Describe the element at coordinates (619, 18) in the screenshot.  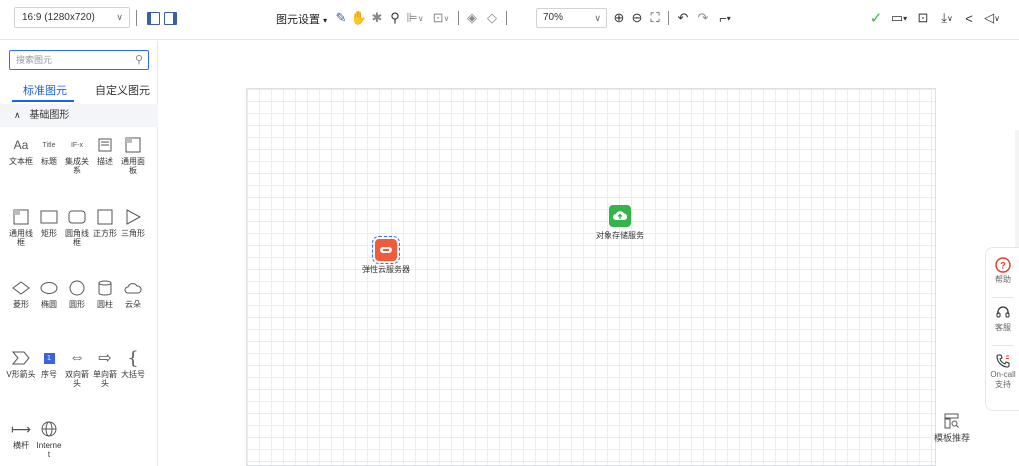
I see `zoom-in-icon: ⊕` at that location.